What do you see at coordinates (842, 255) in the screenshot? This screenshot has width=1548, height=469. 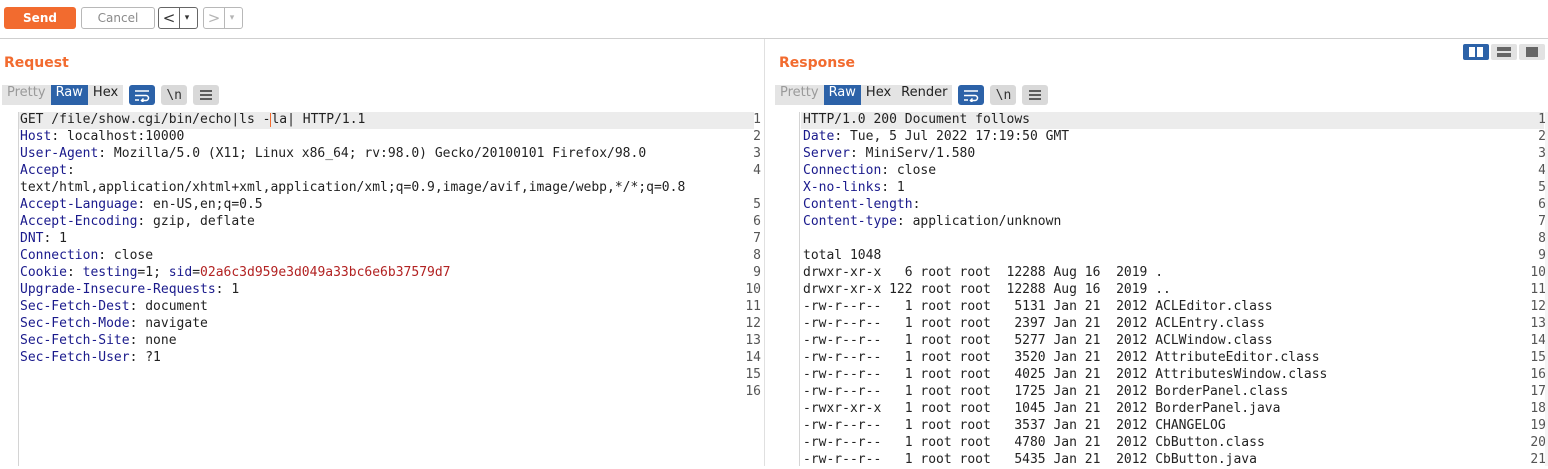 I see `body-text: total 1048` at bounding box center [842, 255].